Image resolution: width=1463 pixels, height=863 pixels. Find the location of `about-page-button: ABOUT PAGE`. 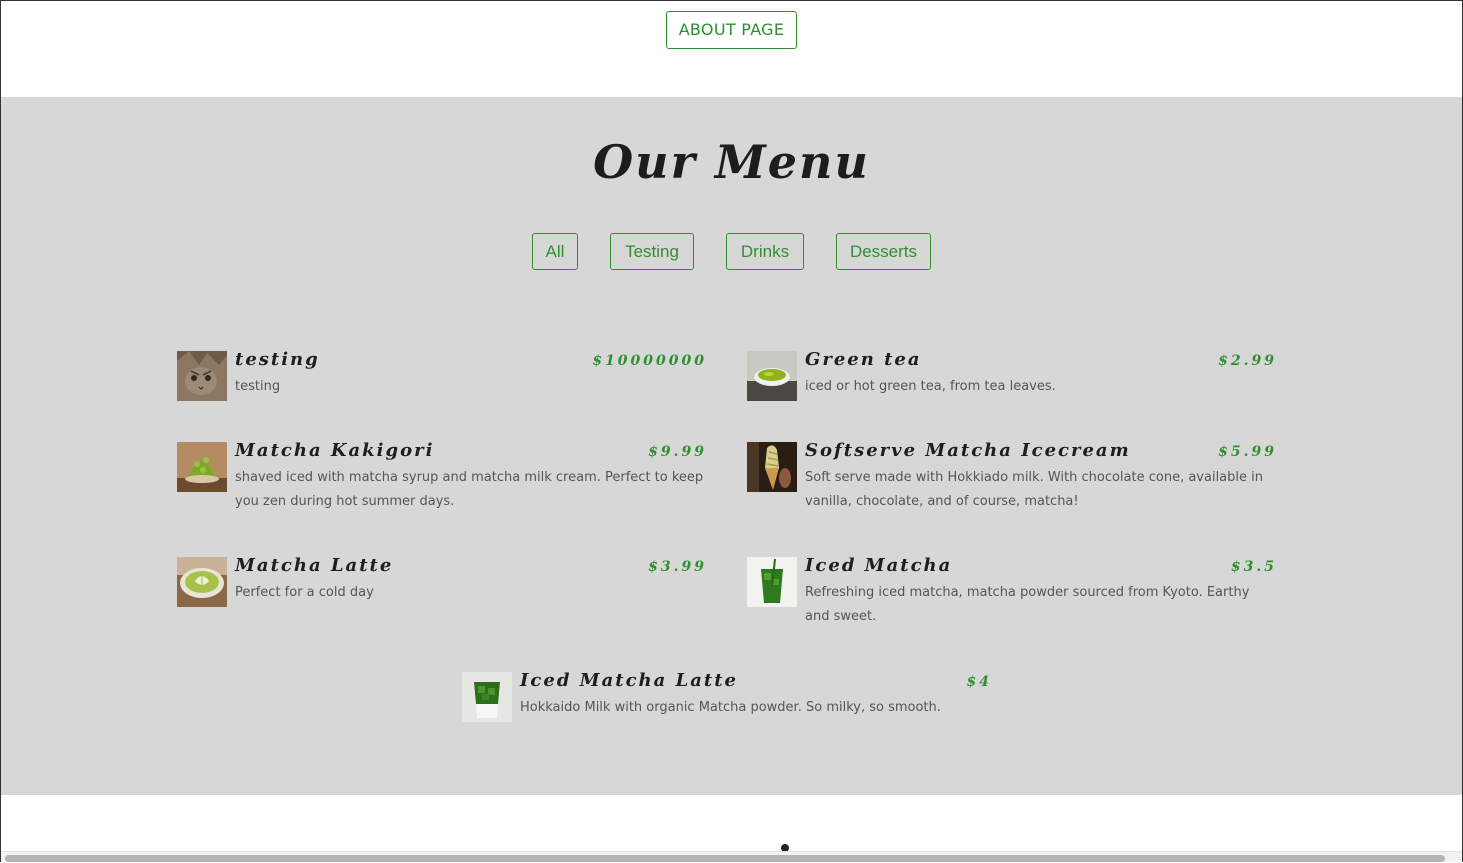

about-page-button: ABOUT PAGE is located at coordinates (731, 30).